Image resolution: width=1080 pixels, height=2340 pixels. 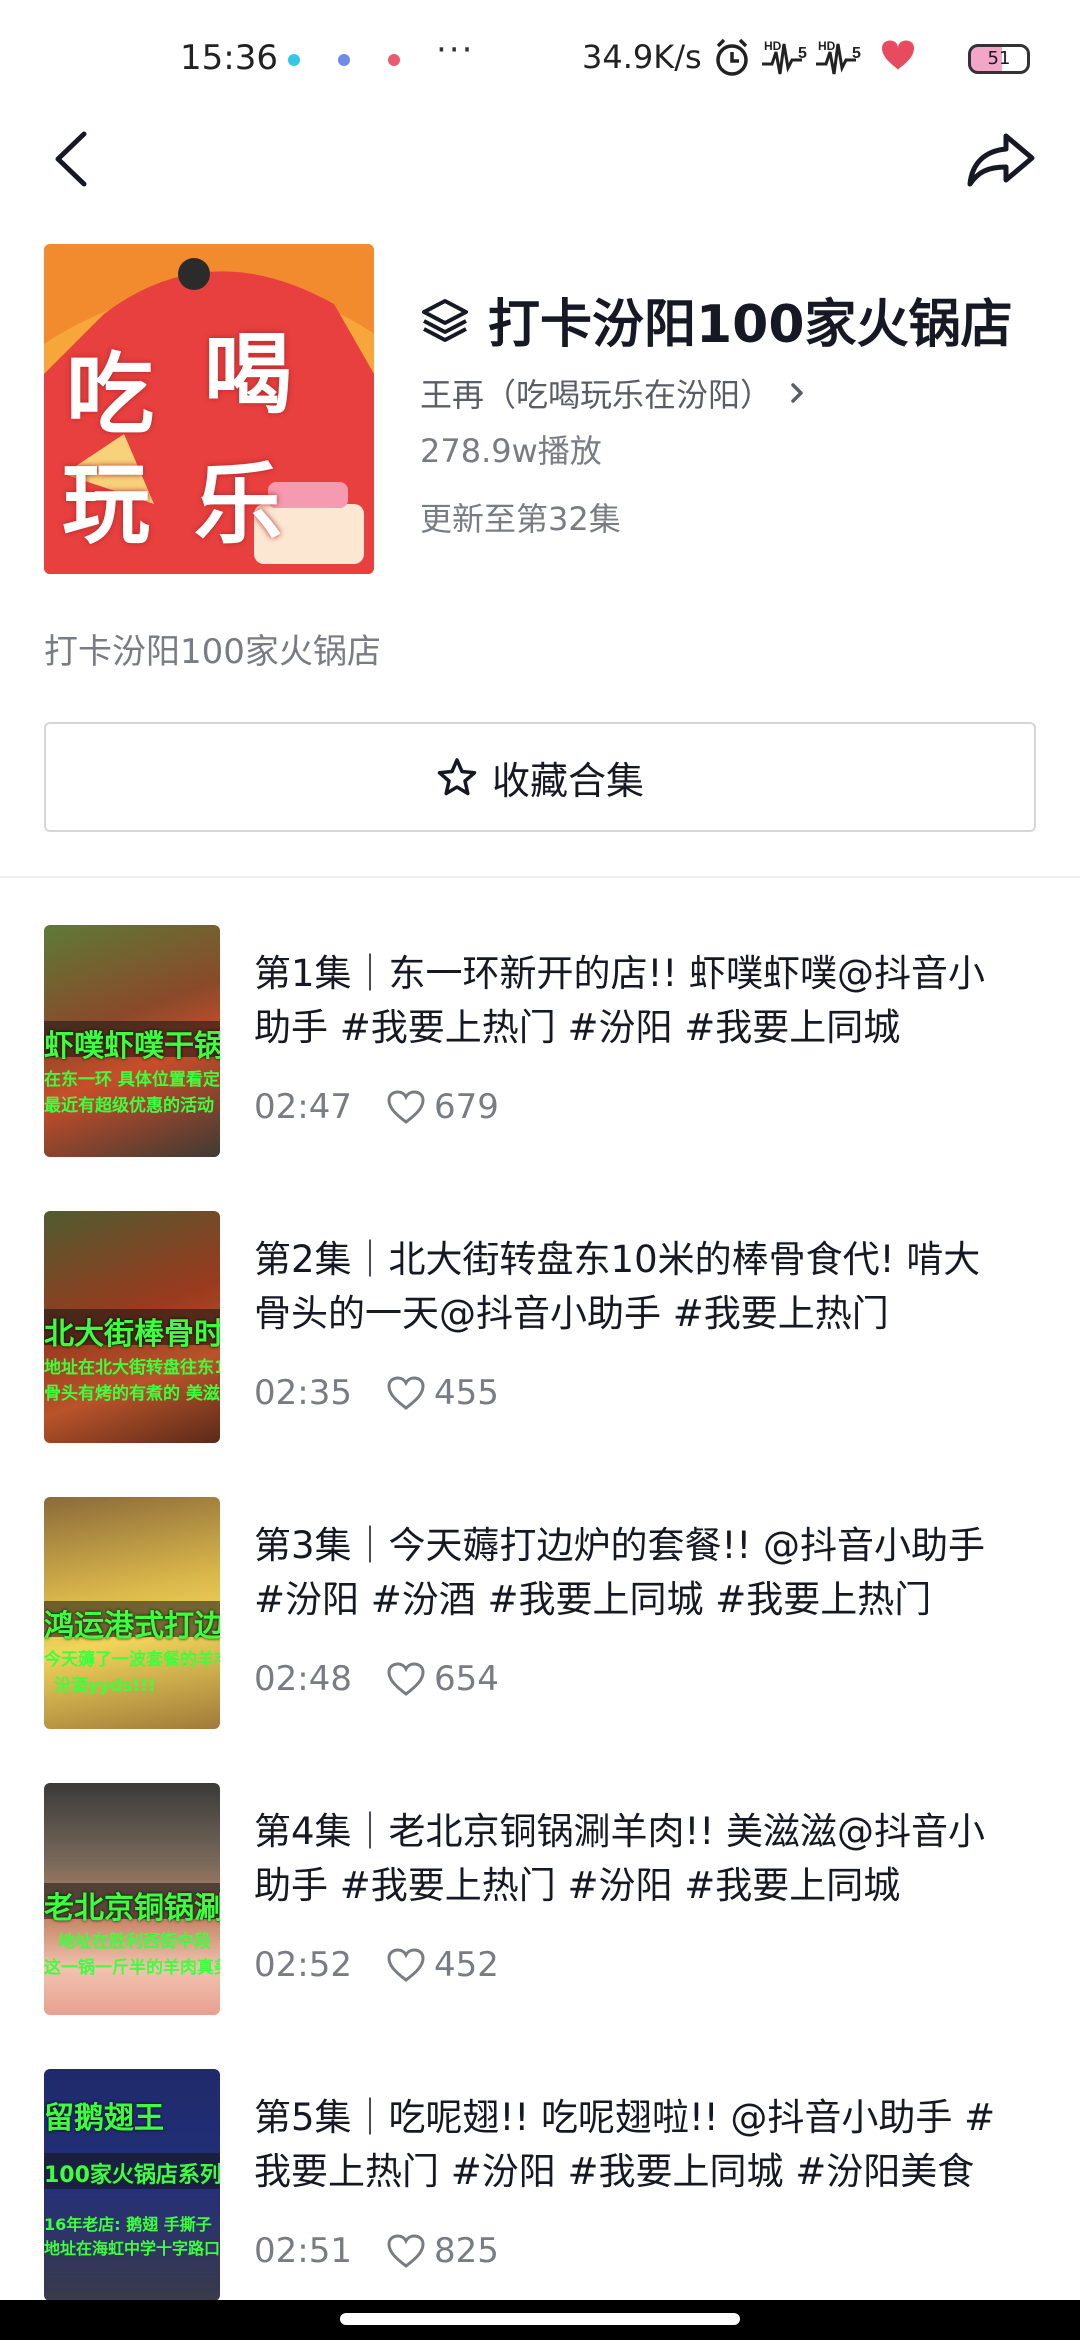 I want to click on episode-likes: 455, so click(x=442, y=1393).